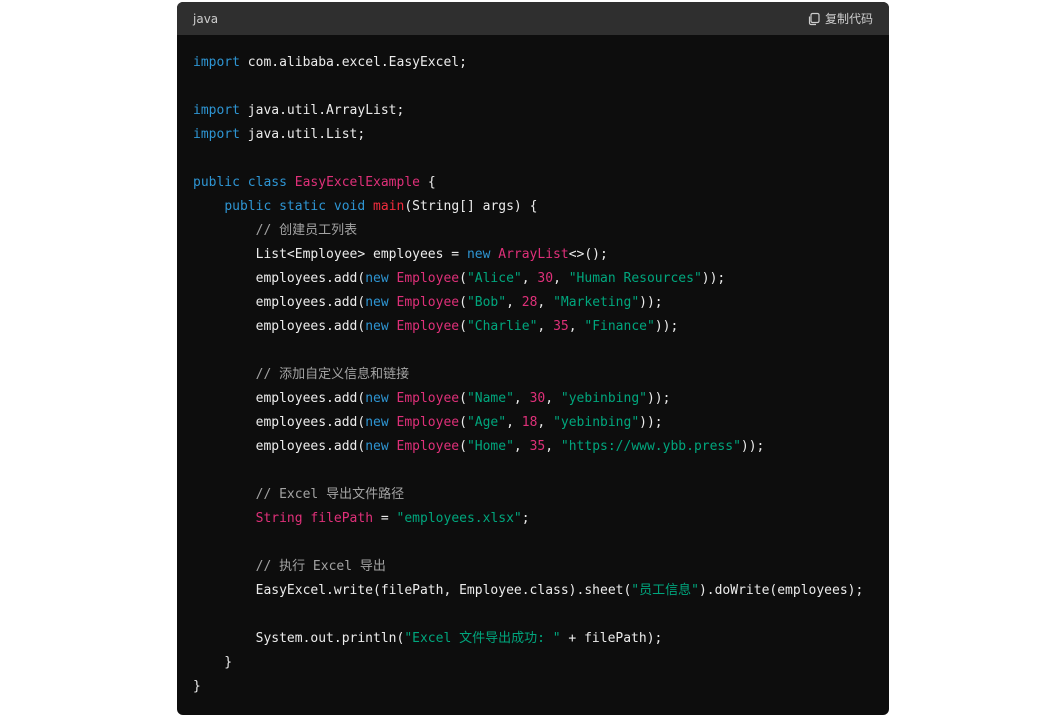 Image resolution: width=1055 pixels, height=717 pixels. I want to click on code-text: ;, so click(525, 518).